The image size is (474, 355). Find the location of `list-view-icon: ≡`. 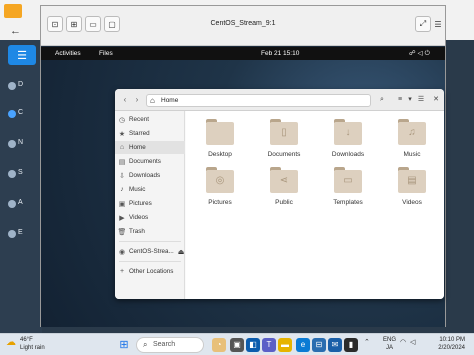

list-view-icon: ≡ is located at coordinates (400, 100).